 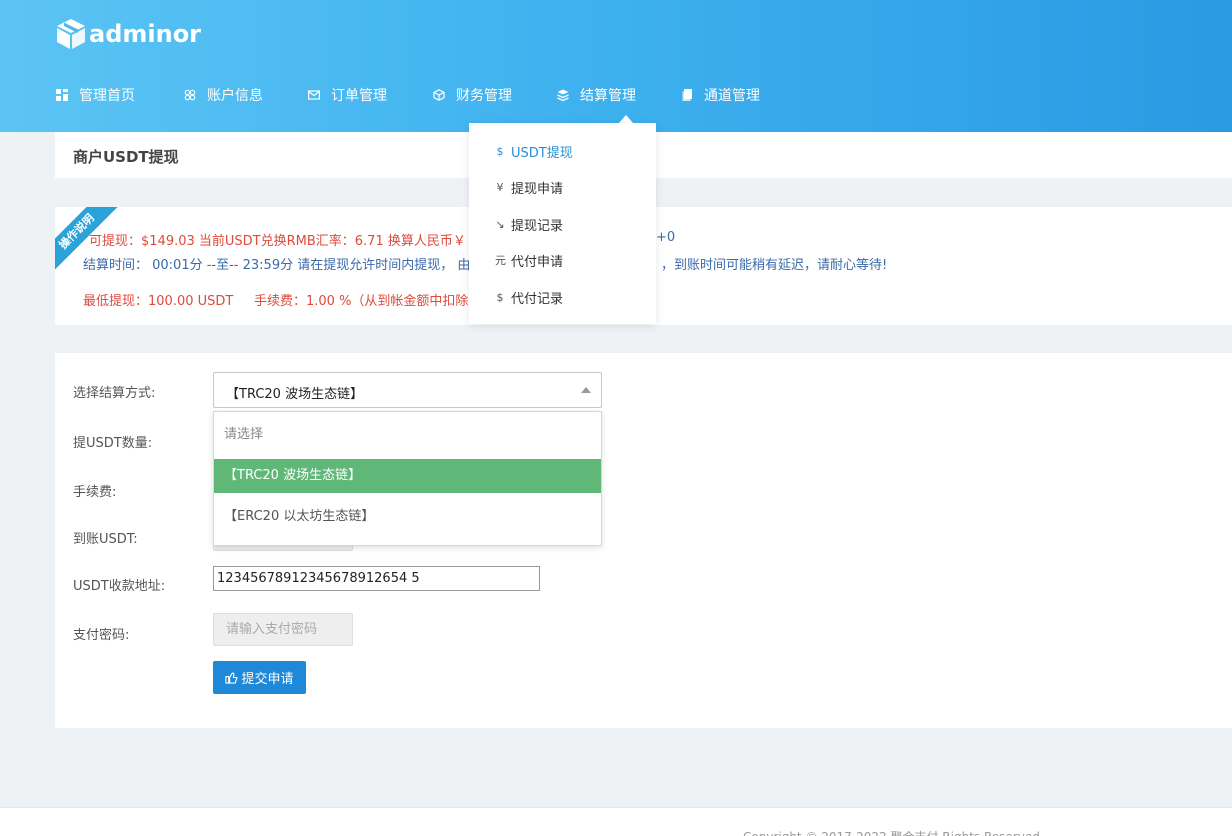 What do you see at coordinates (537, 189) in the screenshot?
I see `submenu-label: 提现申请` at bounding box center [537, 189].